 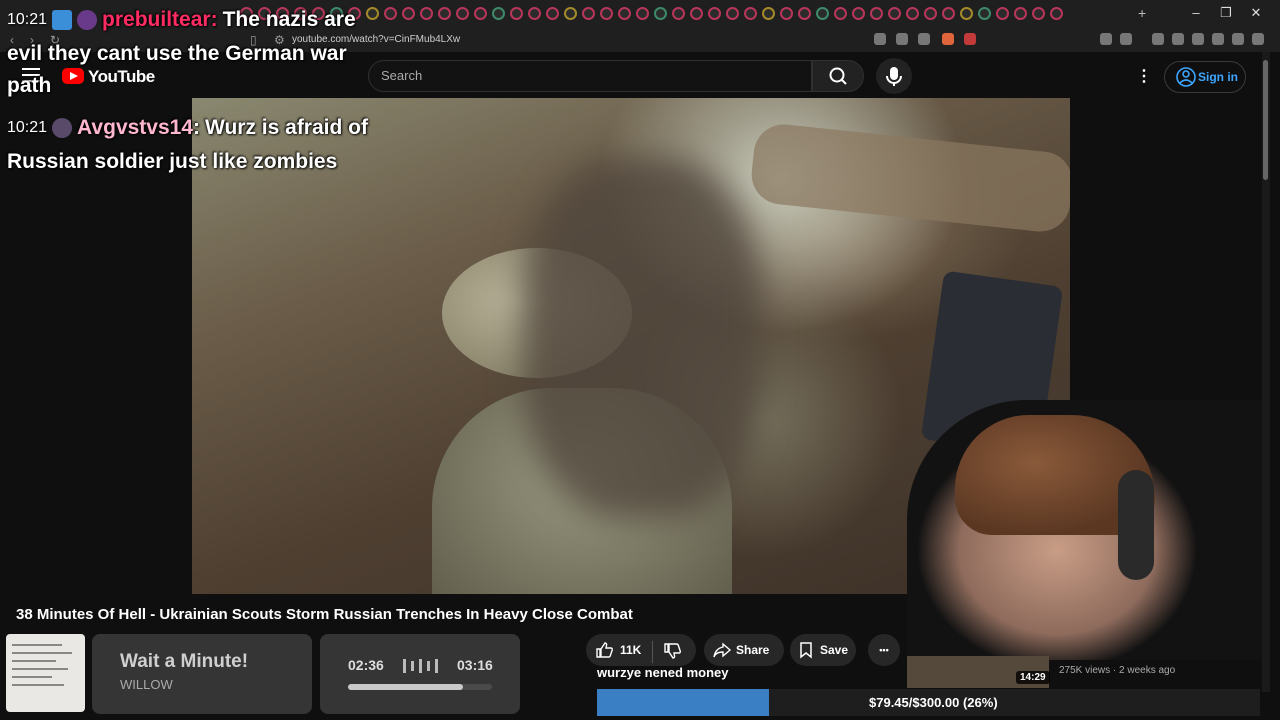 I want to click on music-icon, so click(x=1158, y=39).